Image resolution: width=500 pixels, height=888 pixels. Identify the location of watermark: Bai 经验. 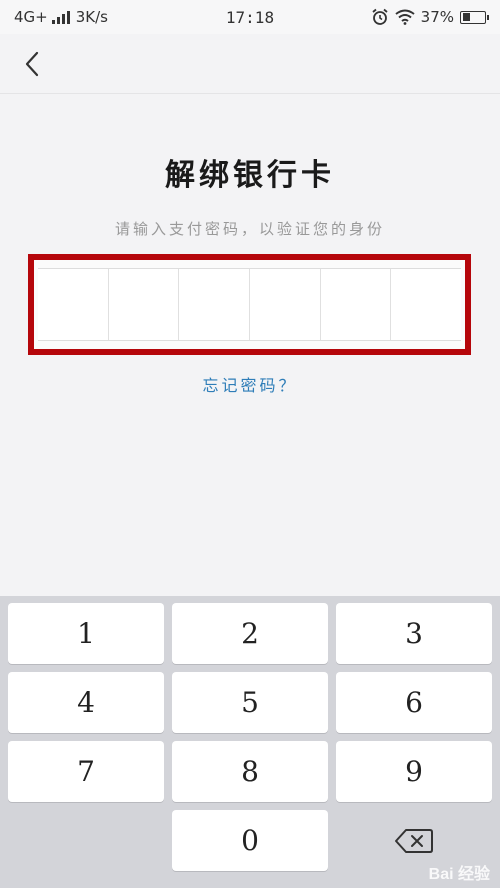
(459, 874).